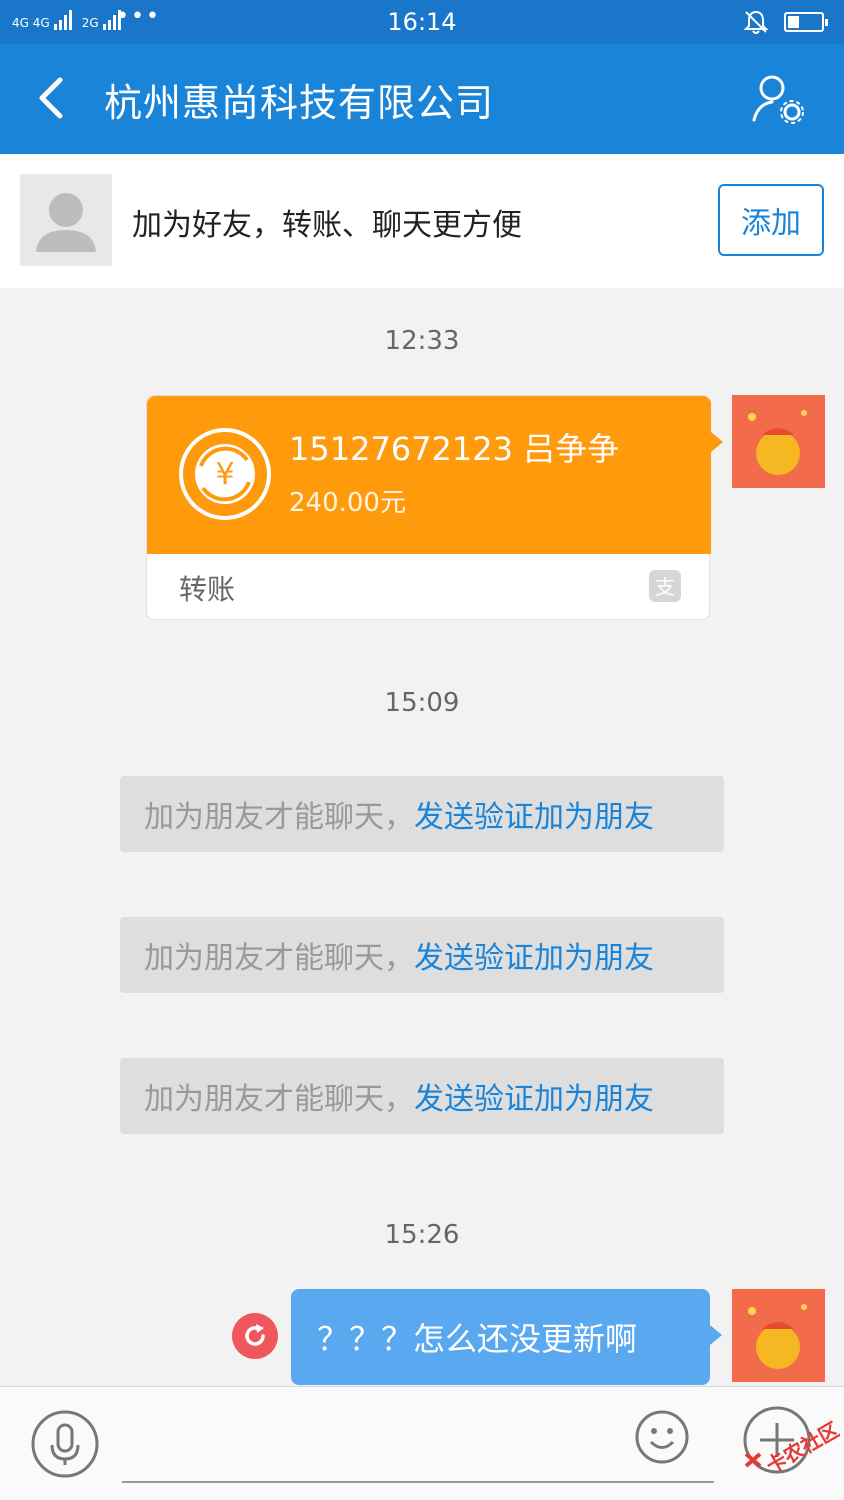 The image size is (844, 1500). I want to click on emoji-icon, so click(662, 1437).